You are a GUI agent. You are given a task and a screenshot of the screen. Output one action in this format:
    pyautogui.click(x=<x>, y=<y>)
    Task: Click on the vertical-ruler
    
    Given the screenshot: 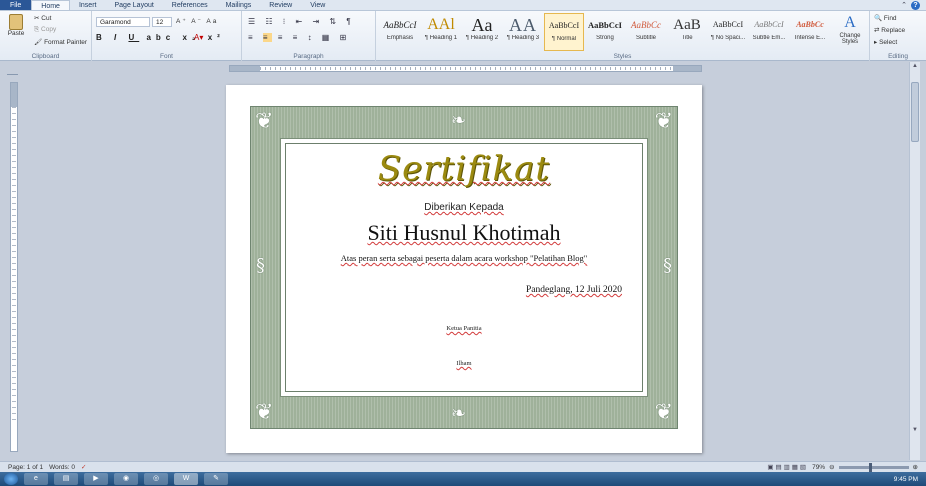 What is the action you would take?
    pyautogui.click(x=14, y=267)
    